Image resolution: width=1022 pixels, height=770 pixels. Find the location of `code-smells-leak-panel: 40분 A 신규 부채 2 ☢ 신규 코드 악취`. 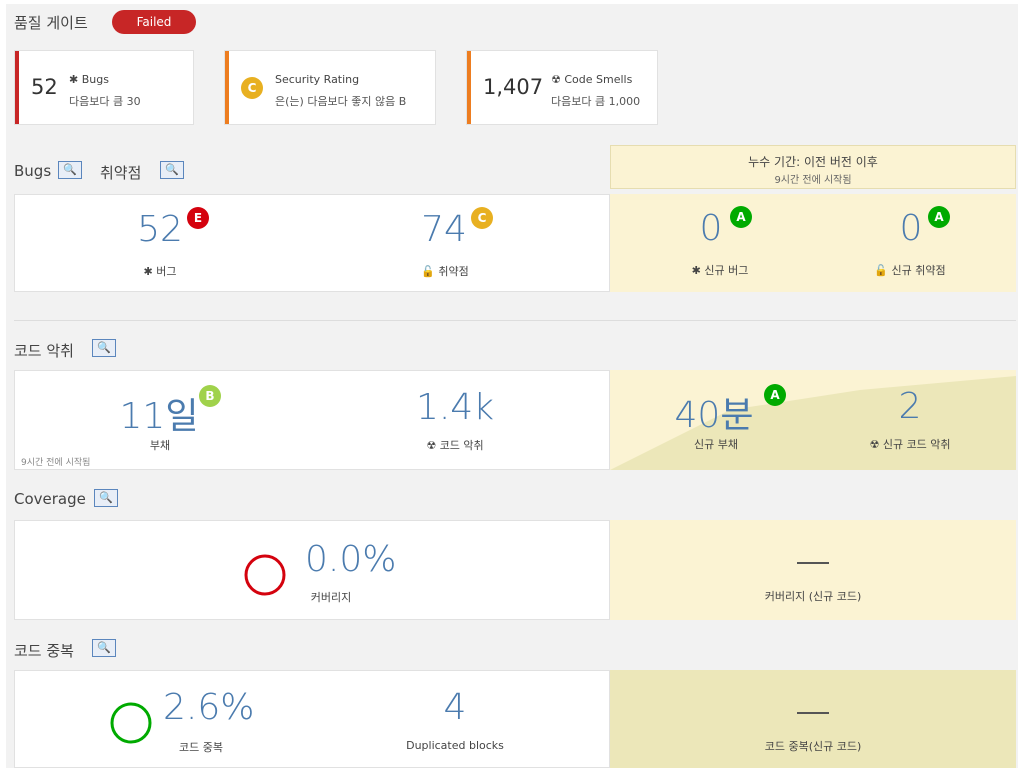

code-smells-leak-panel: 40분 A 신규 부채 2 ☢ 신규 코드 악취 is located at coordinates (813, 420).